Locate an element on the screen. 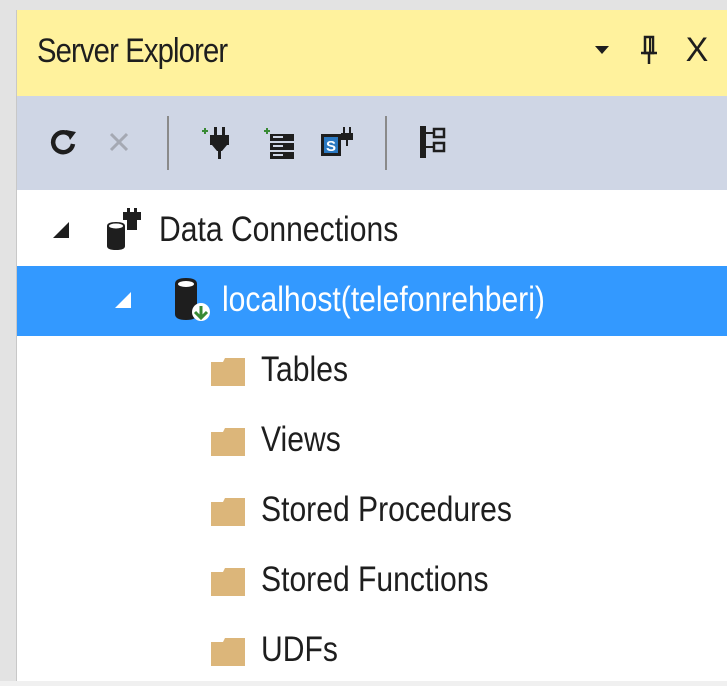 The height and width of the screenshot is (686, 727). filter-button is located at coordinates (433, 142).